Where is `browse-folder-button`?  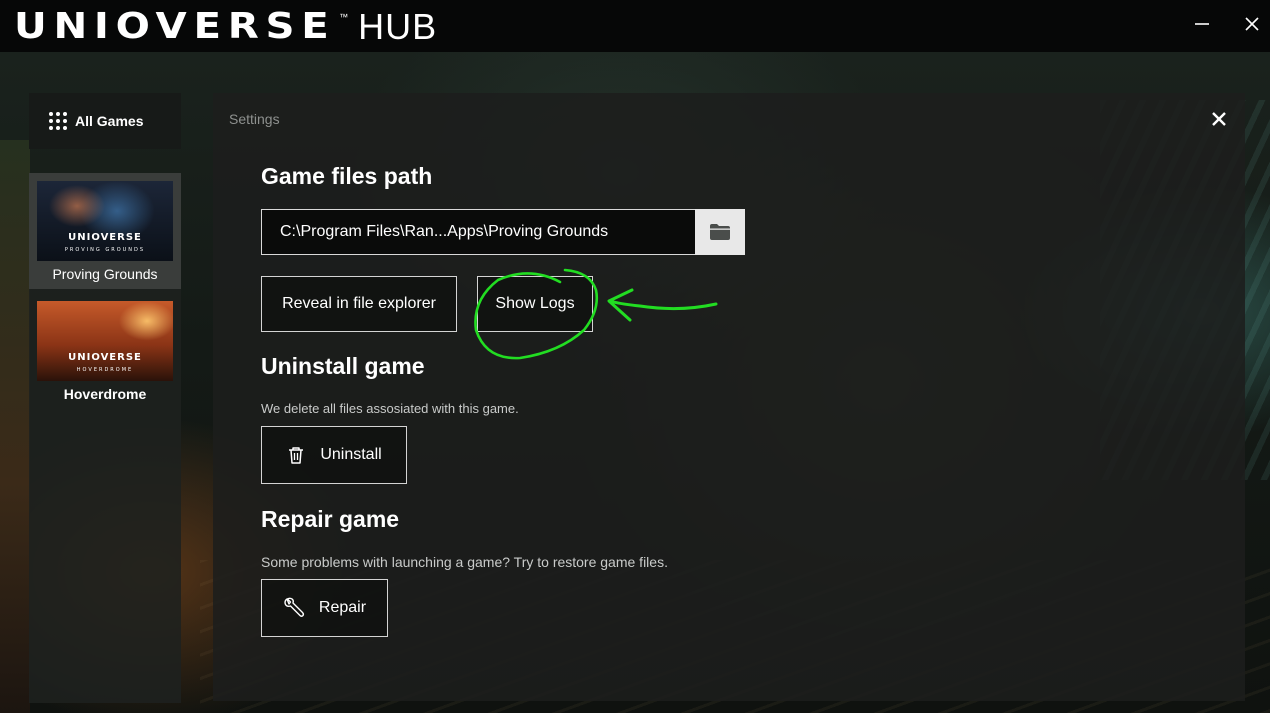
browse-folder-button is located at coordinates (720, 232).